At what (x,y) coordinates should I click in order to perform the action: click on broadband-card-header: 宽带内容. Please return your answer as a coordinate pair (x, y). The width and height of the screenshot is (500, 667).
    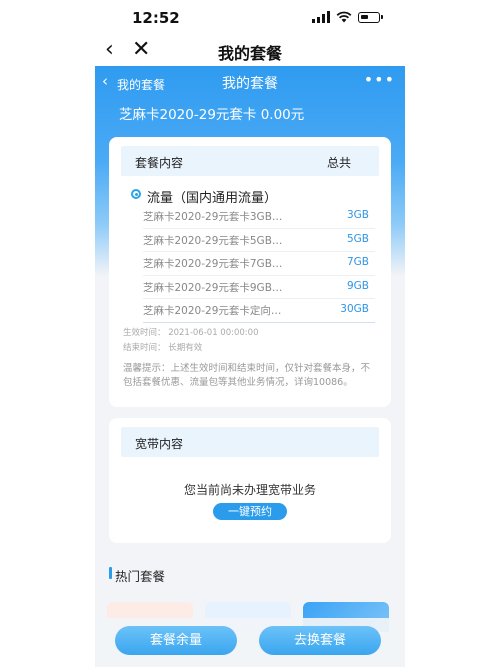
    Looking at the image, I should click on (250, 442).